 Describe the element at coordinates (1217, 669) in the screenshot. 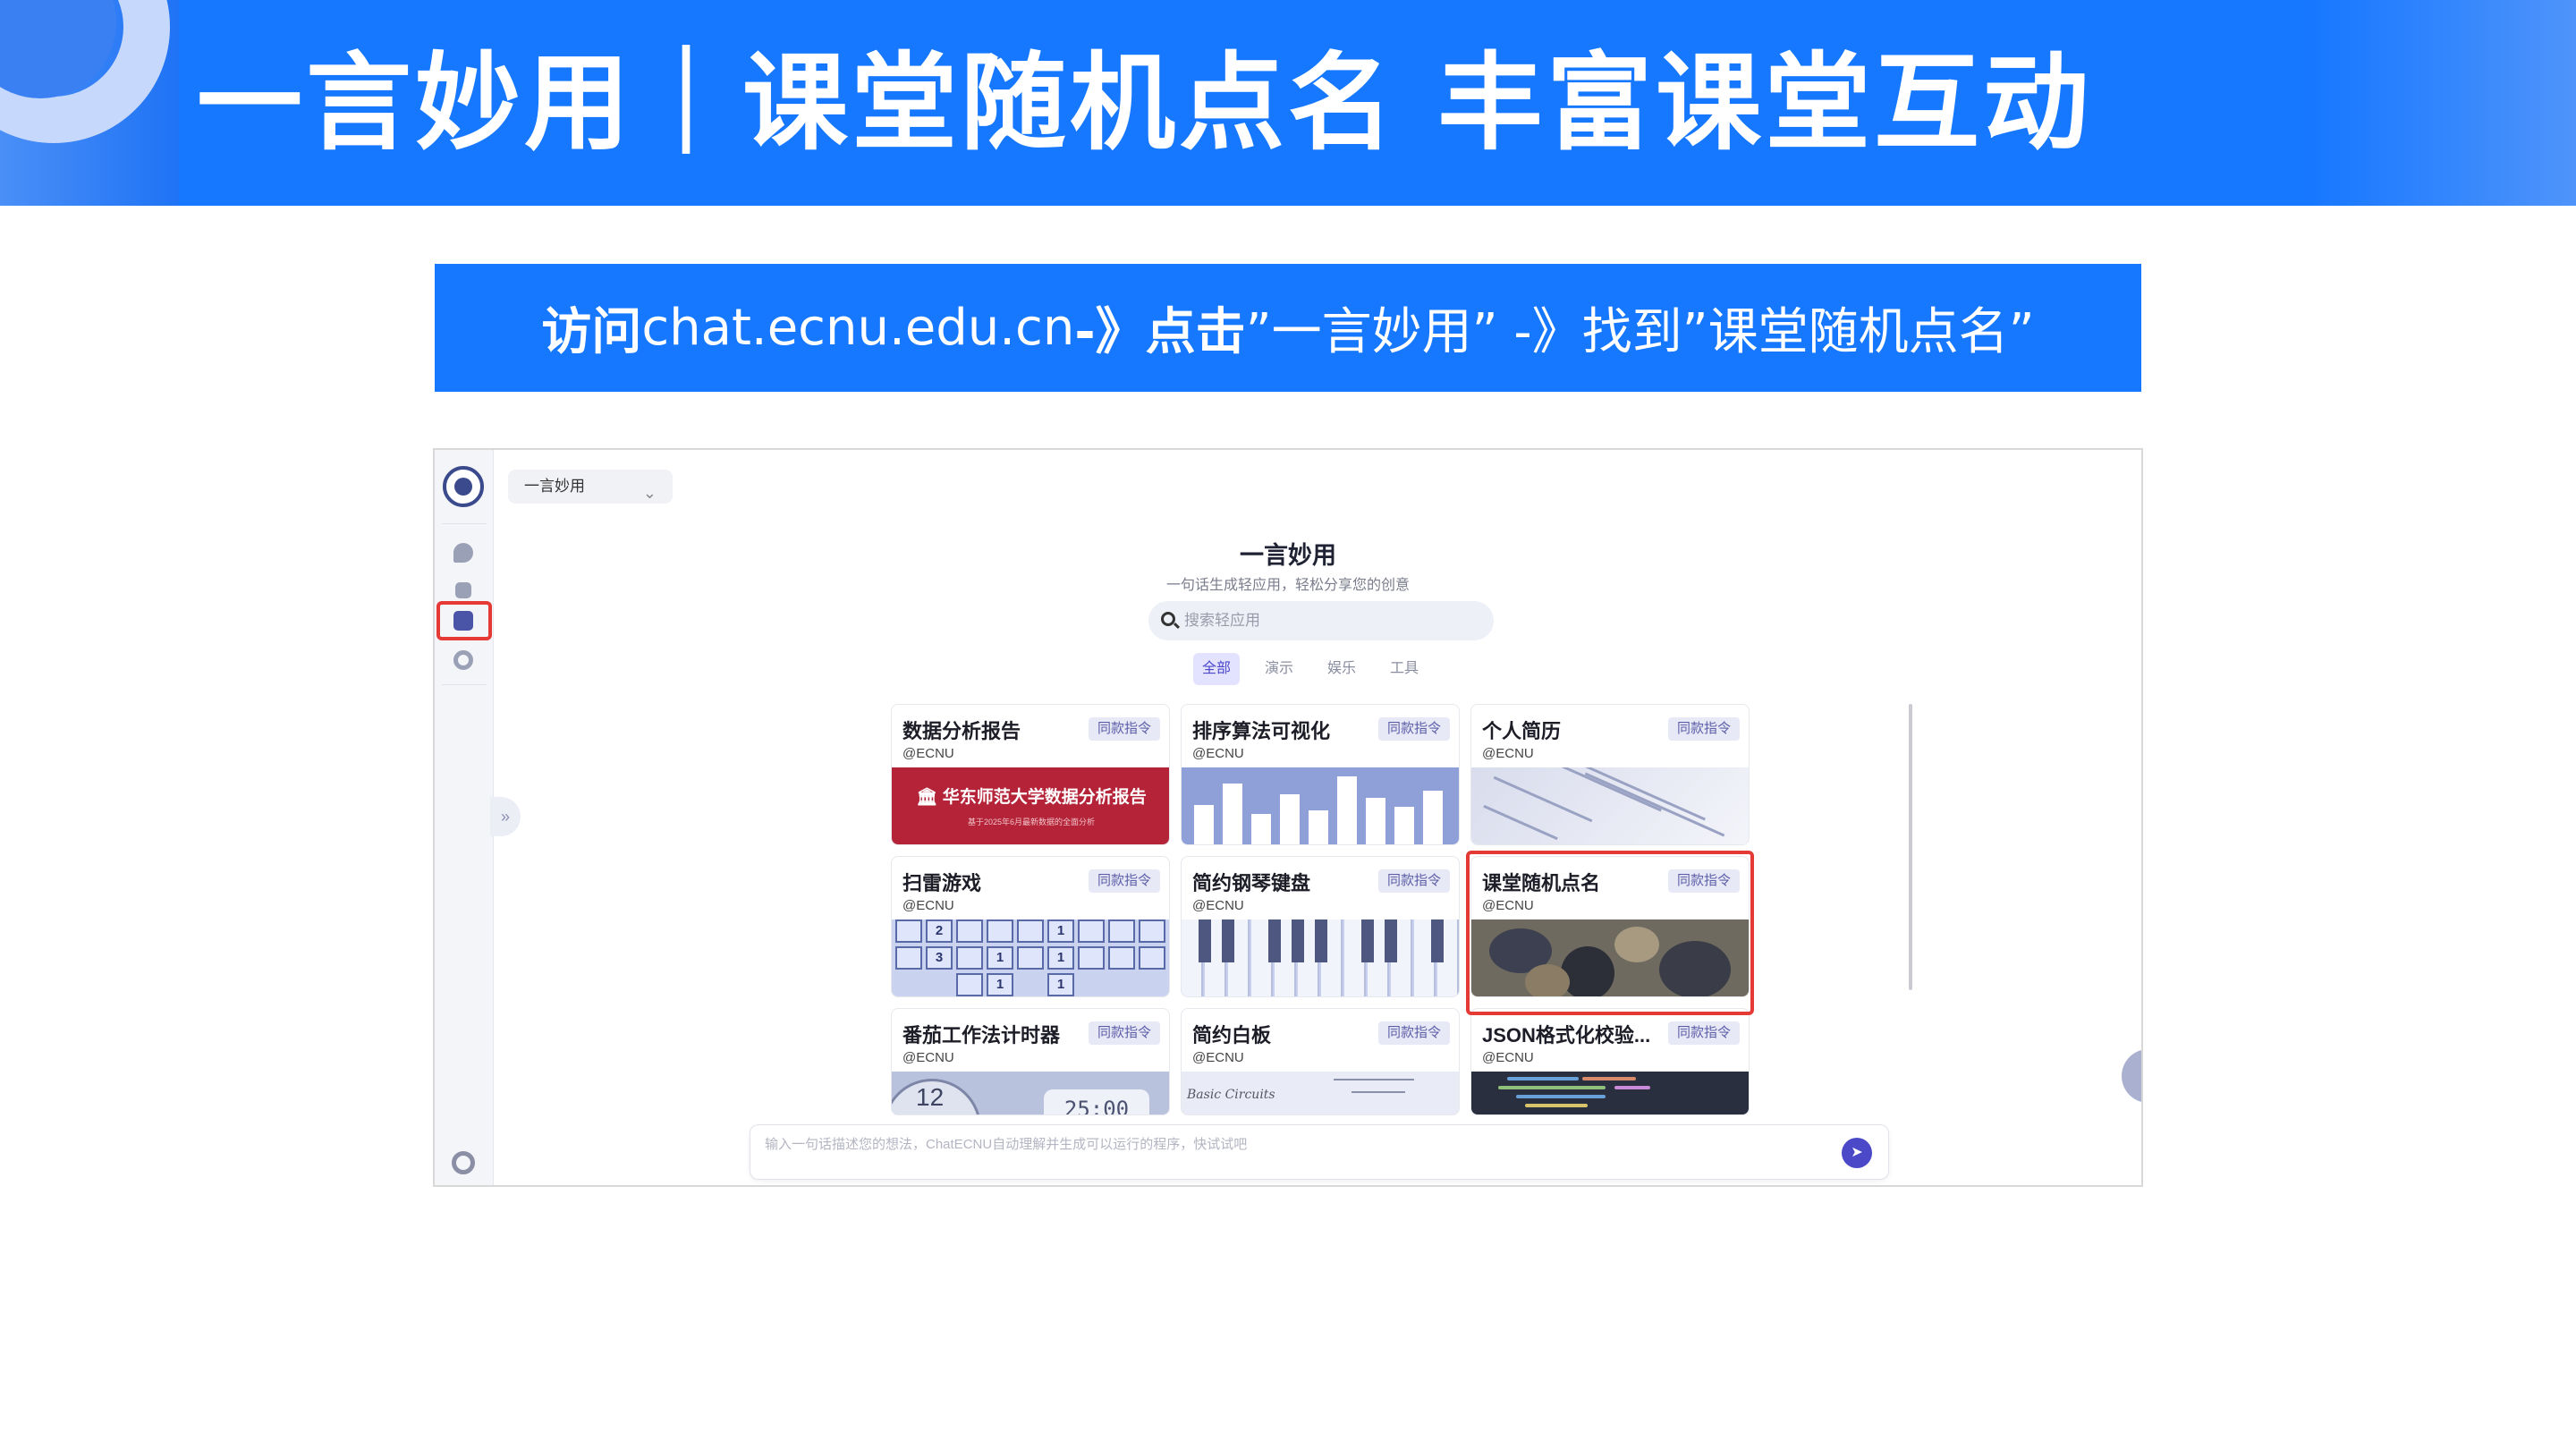

I see `tab-all: 全部` at that location.